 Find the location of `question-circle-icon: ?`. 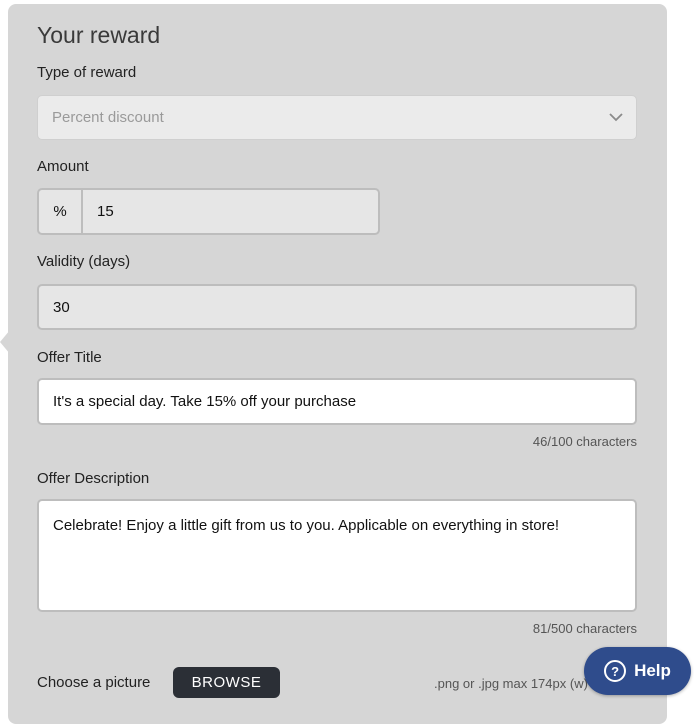

question-circle-icon: ? is located at coordinates (615, 671).